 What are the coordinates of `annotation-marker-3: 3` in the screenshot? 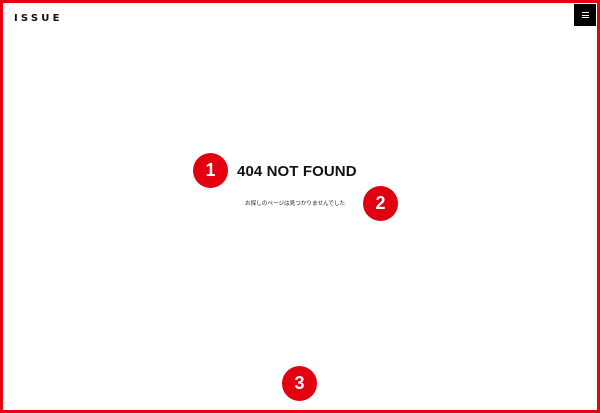 It's located at (299, 383).